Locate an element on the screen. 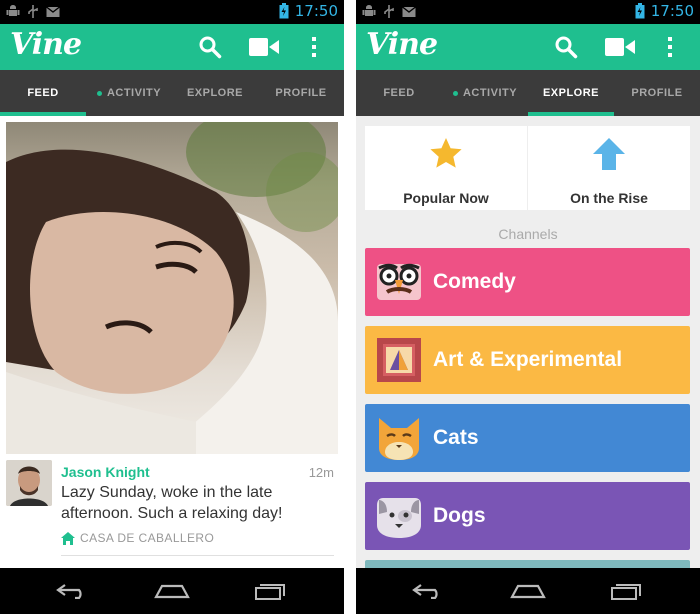 The width and height of the screenshot is (700, 614). channel-comedy: Comedy is located at coordinates (527, 282).